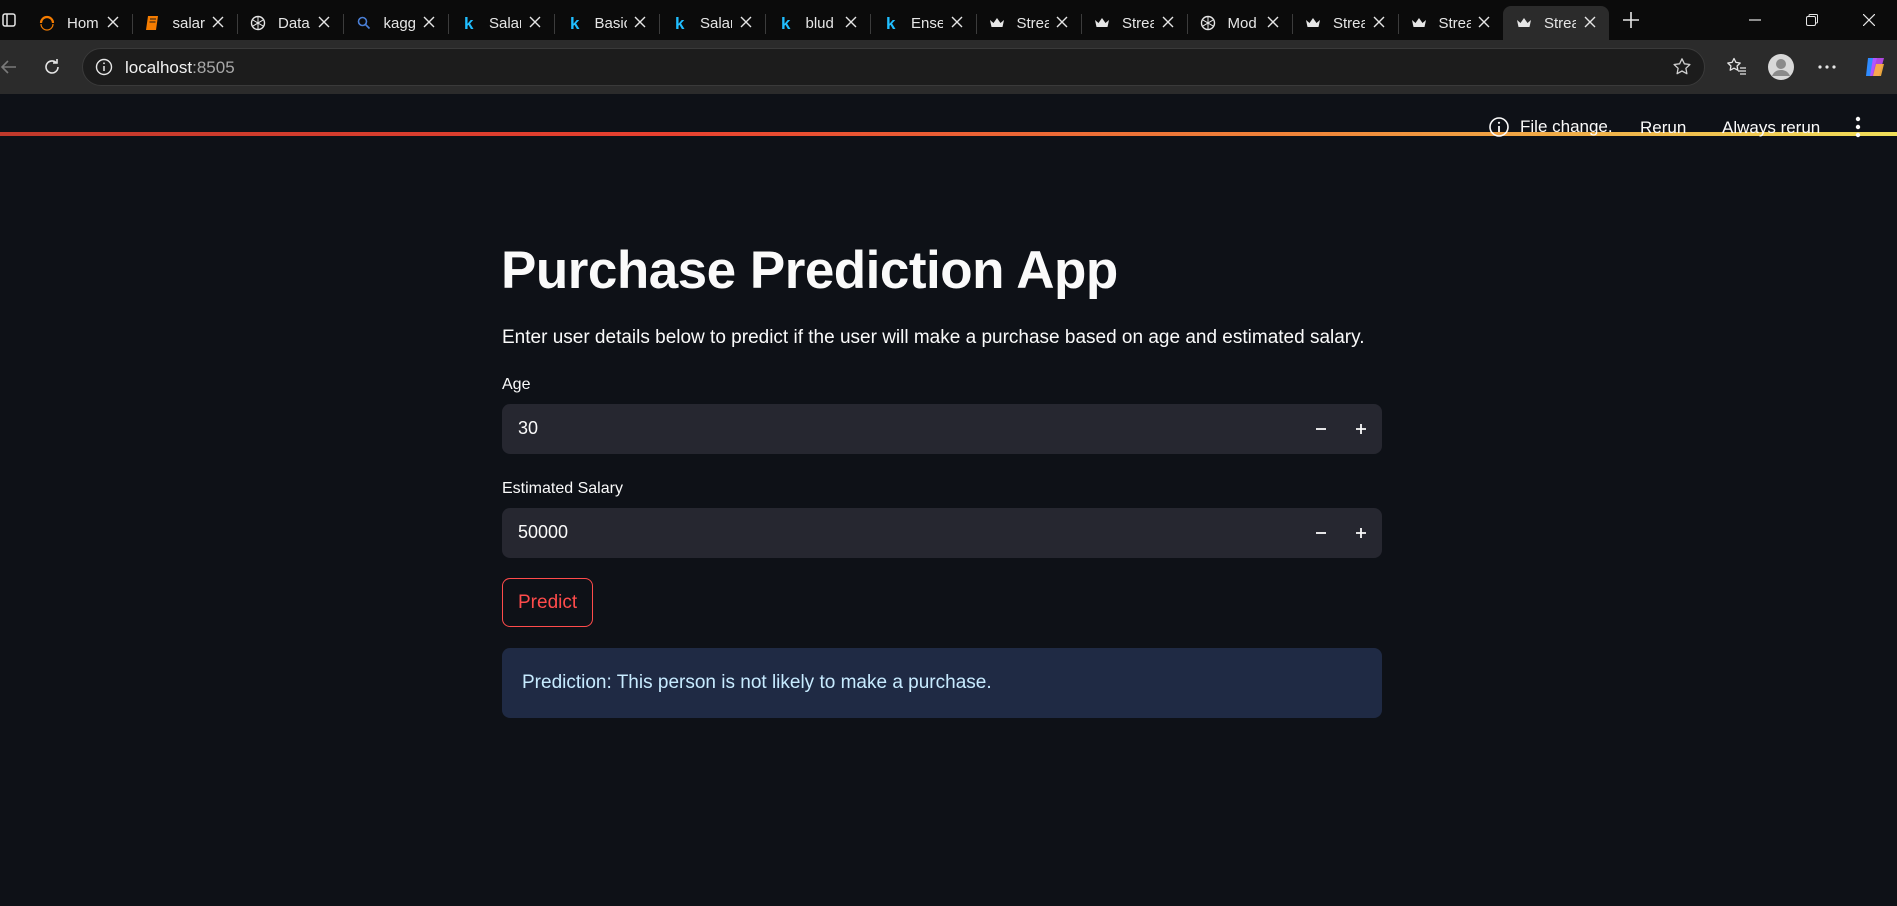 The width and height of the screenshot is (1897, 906). Describe the element at coordinates (1663, 128) in the screenshot. I see `rerun-button: Rerun` at that location.